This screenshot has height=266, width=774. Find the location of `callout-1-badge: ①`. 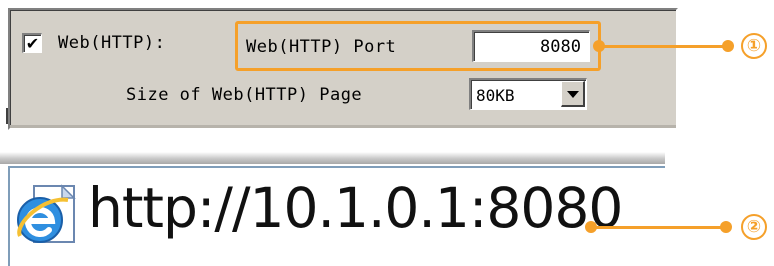

callout-1-badge: ① is located at coordinates (754, 46).